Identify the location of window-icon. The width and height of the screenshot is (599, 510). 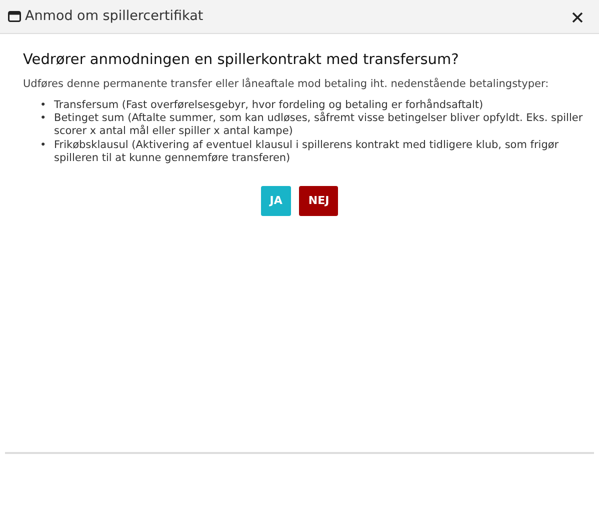
(14, 16).